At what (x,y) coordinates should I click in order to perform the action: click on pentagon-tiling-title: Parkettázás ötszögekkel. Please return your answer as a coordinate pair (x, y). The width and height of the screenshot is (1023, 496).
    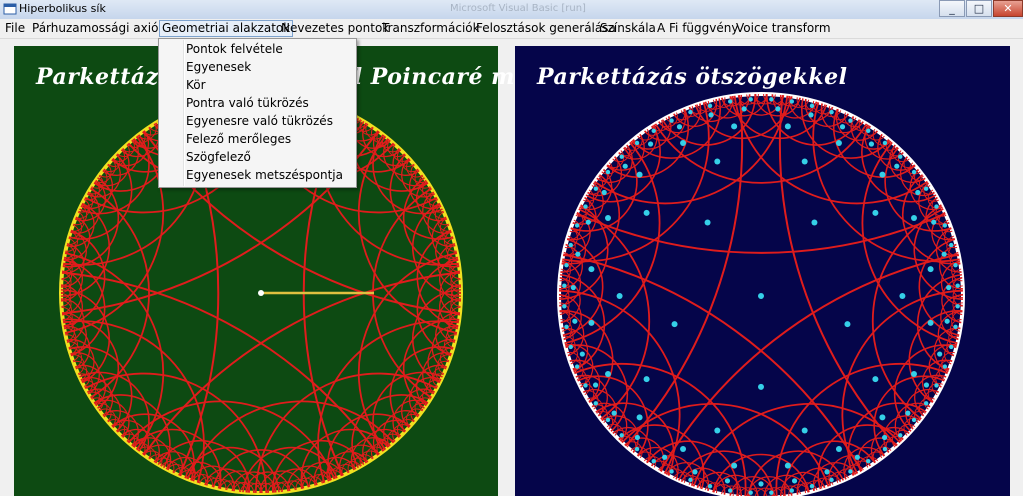
    Looking at the image, I should click on (692, 77).